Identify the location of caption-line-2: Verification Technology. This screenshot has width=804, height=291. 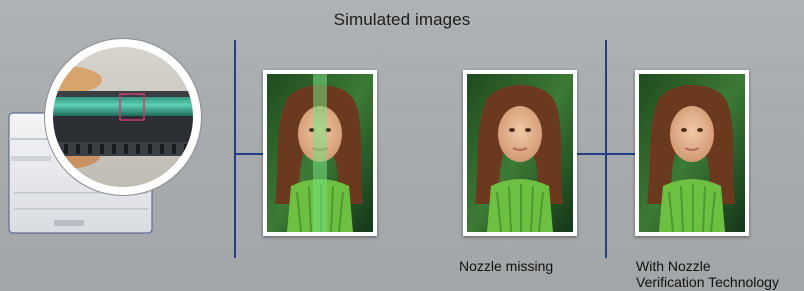
(707, 282).